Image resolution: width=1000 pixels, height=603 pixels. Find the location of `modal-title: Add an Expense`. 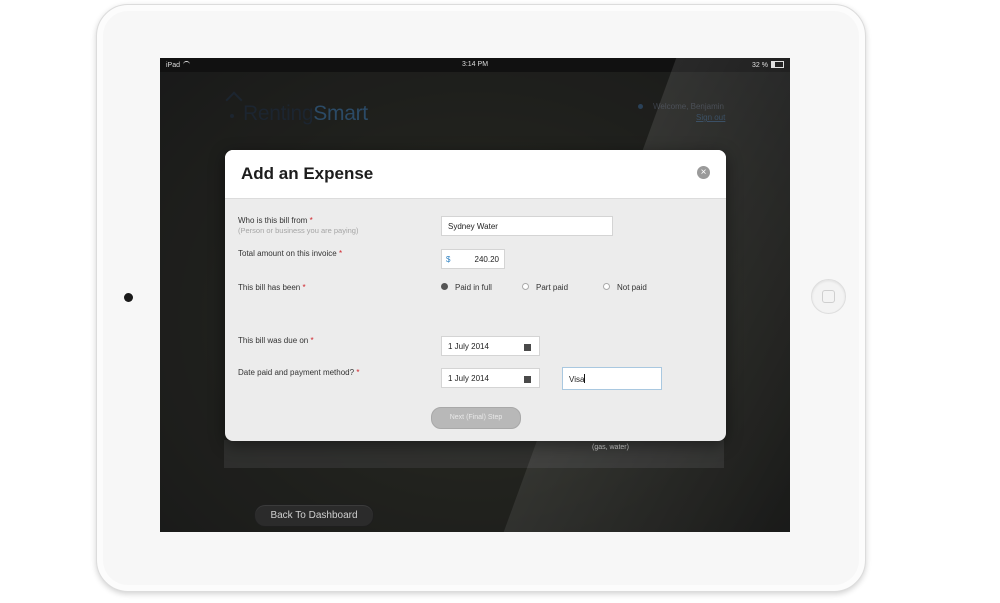

modal-title: Add an Expense is located at coordinates (307, 173).